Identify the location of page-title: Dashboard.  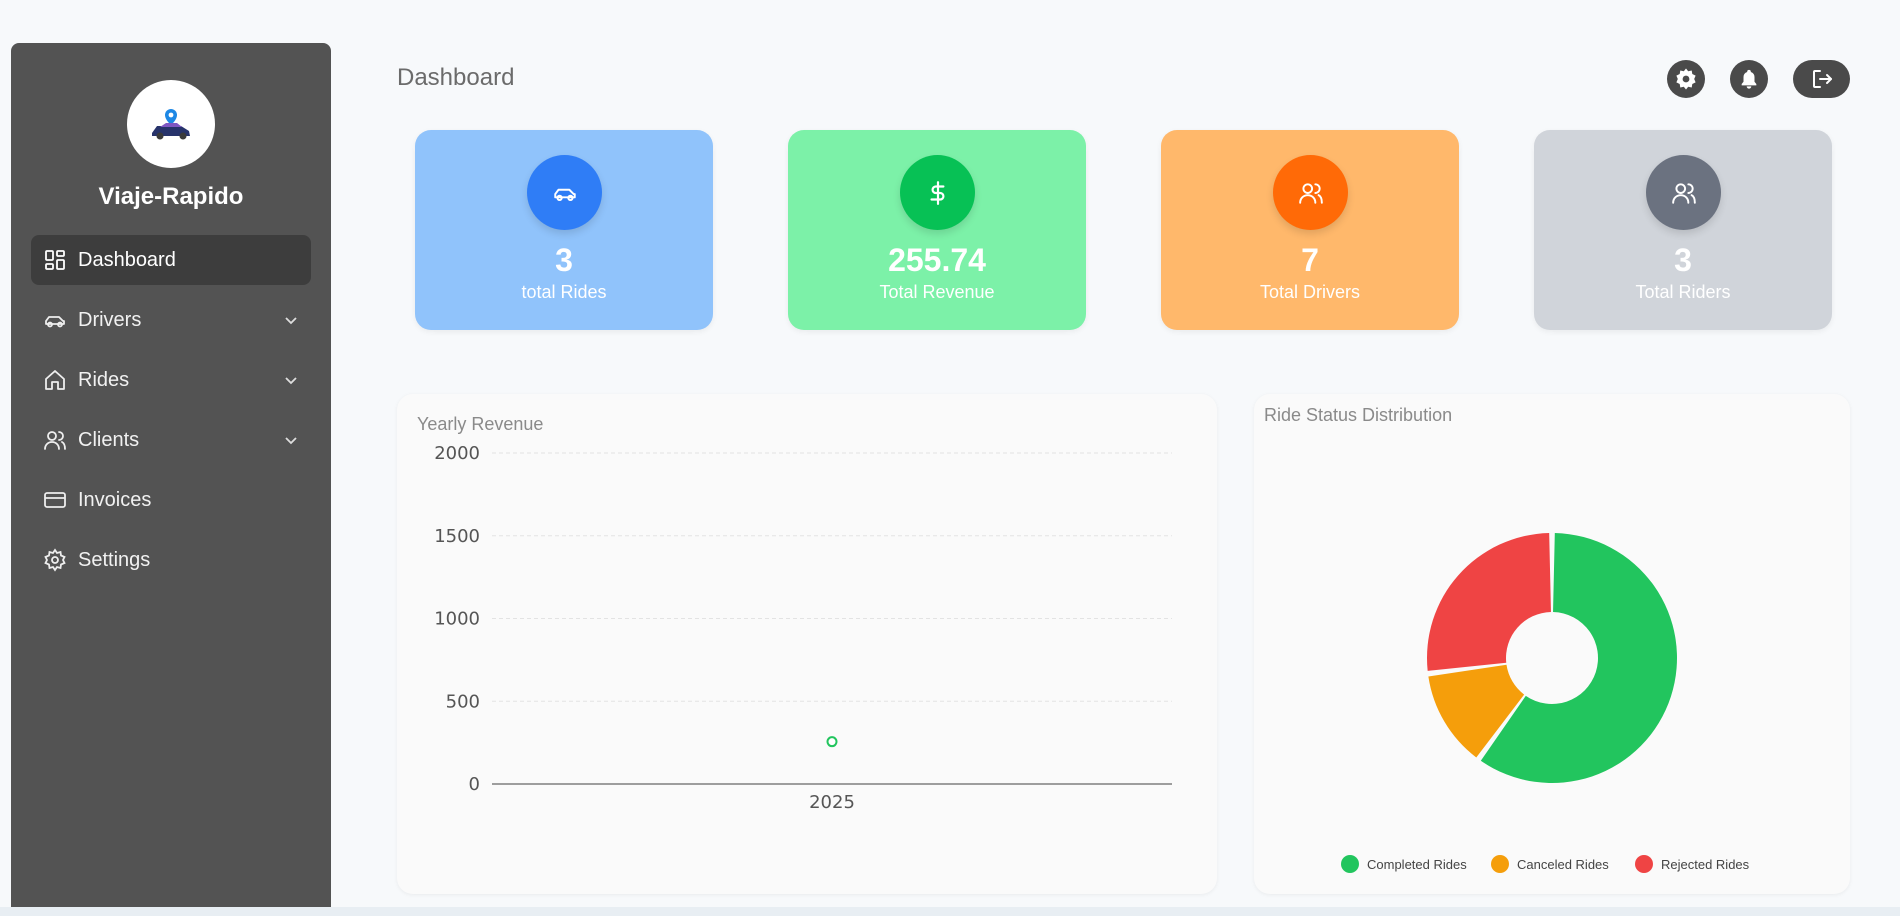
(456, 77).